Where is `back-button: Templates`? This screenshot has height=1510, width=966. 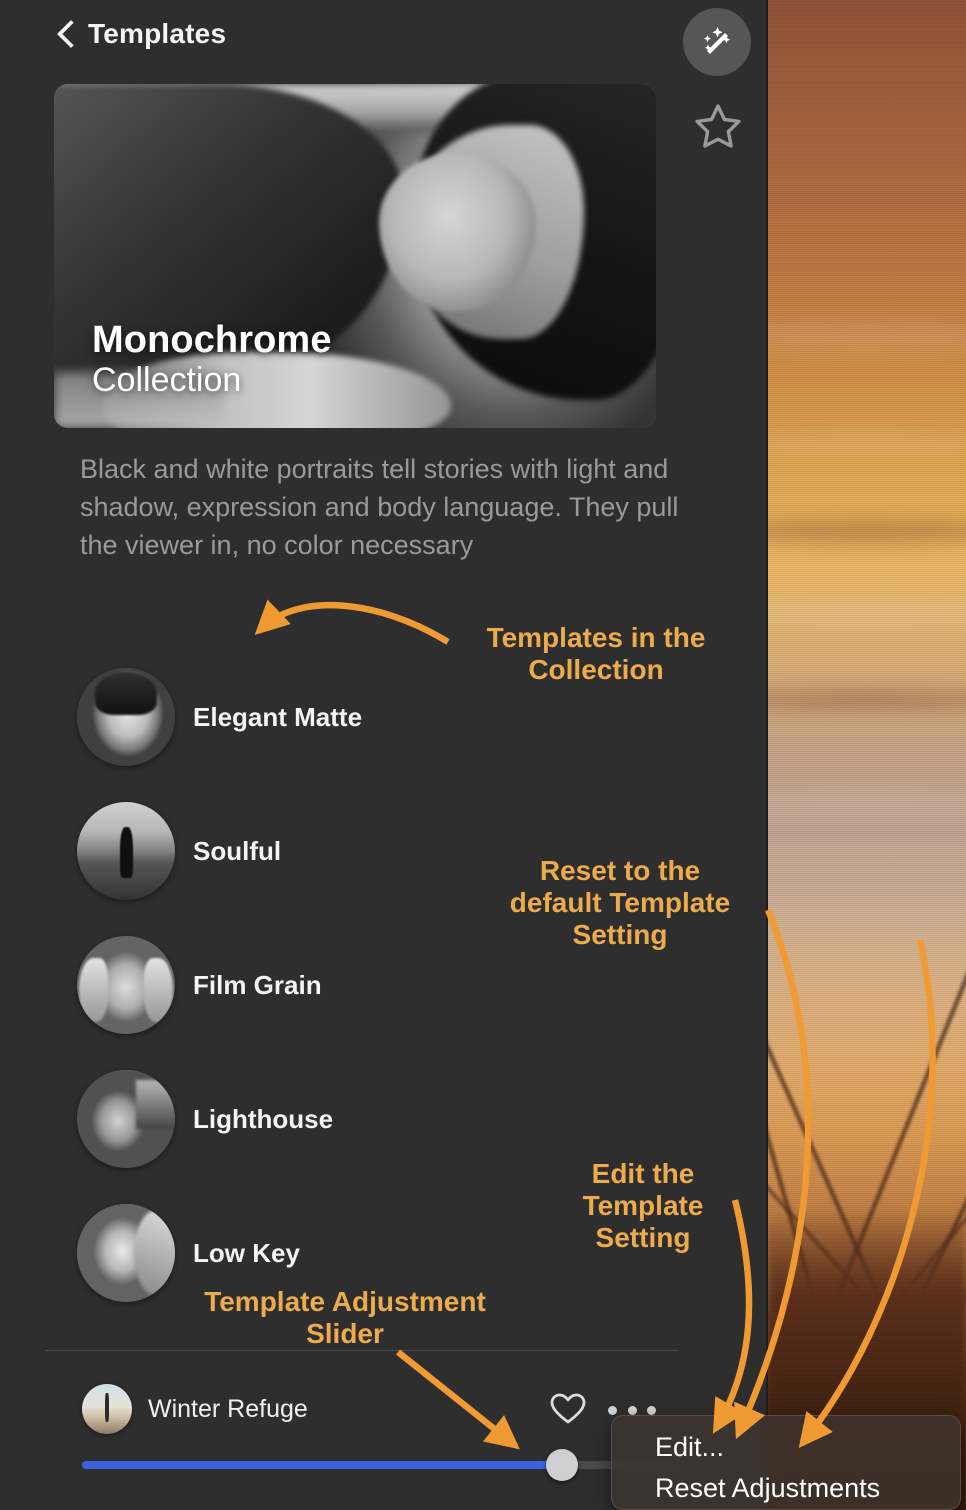 back-button: Templates is located at coordinates (142, 34).